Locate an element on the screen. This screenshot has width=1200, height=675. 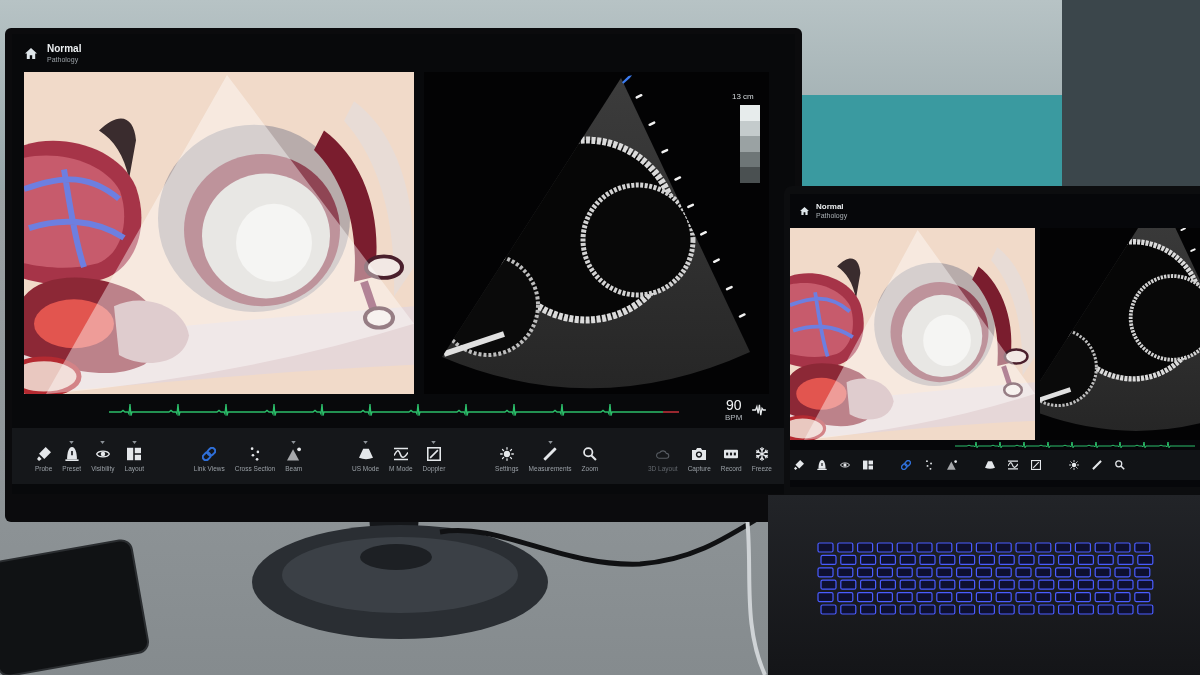
heart-rate-value: 90 is located at coordinates (733, 405).